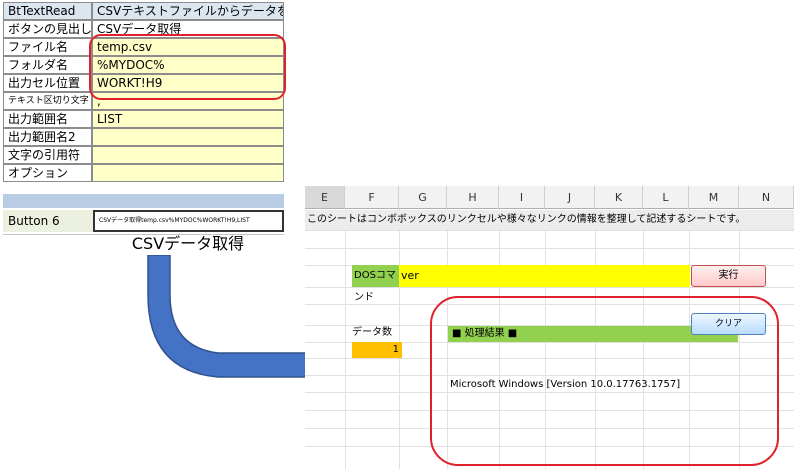 Image resolution: width=794 pixels, height=469 pixels. Describe the element at coordinates (522, 197) in the screenshot. I see `column-header-i: I` at that location.